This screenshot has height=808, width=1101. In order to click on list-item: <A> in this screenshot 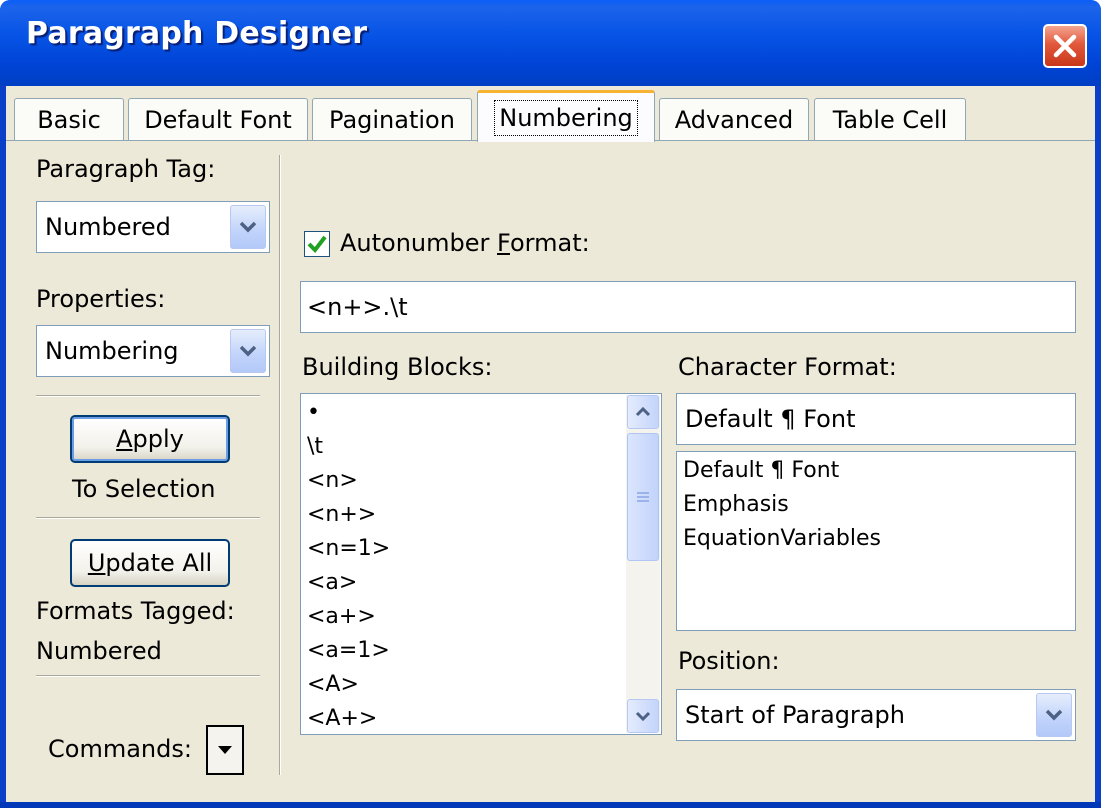, I will do `click(481, 685)`.